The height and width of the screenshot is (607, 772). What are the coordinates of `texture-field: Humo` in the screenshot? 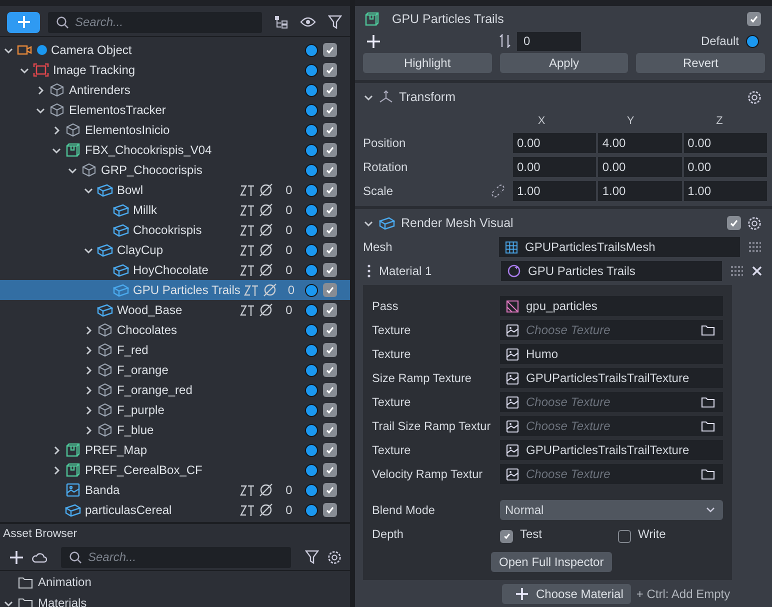 It's located at (611, 354).